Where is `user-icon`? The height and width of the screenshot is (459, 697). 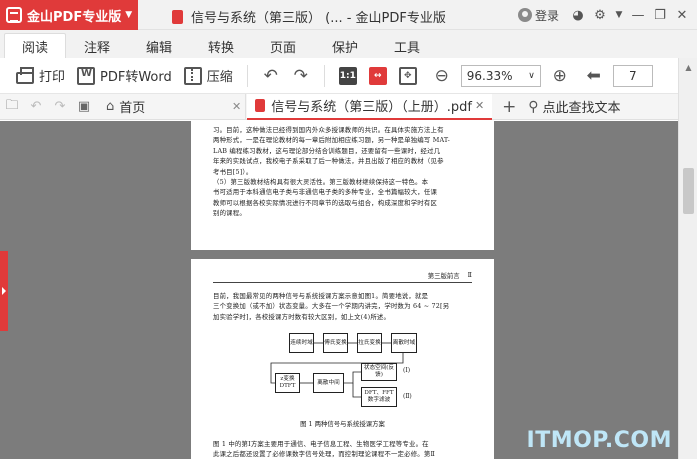 user-icon is located at coordinates (524, 15).